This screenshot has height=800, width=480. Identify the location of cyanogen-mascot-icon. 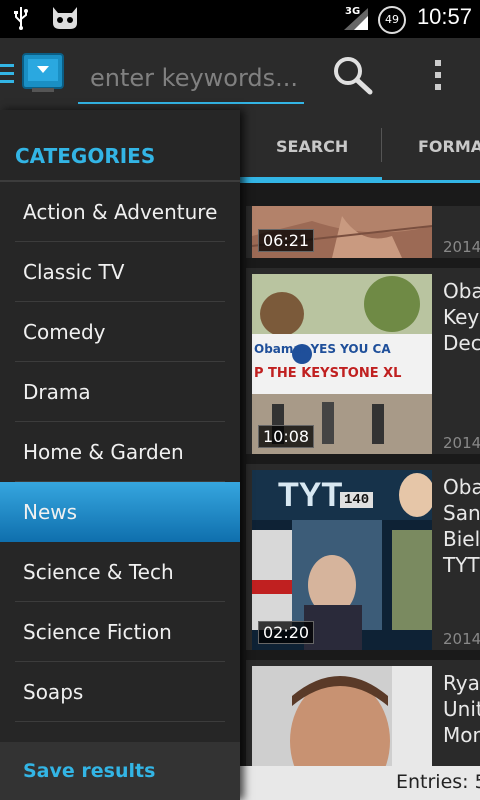
(65, 18).